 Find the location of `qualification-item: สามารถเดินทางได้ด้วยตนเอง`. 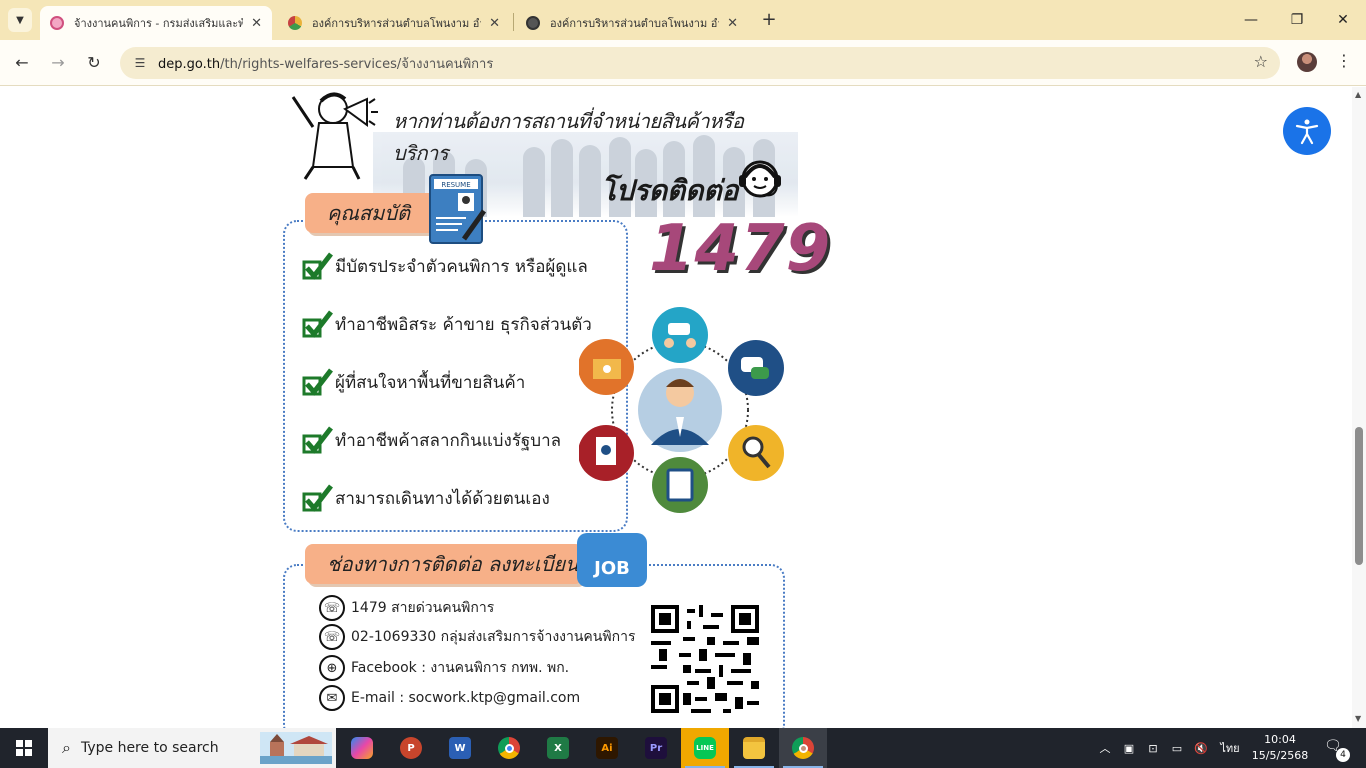

qualification-item: สามารถเดินทางได้ด้วยตนเอง is located at coordinates (425, 498).